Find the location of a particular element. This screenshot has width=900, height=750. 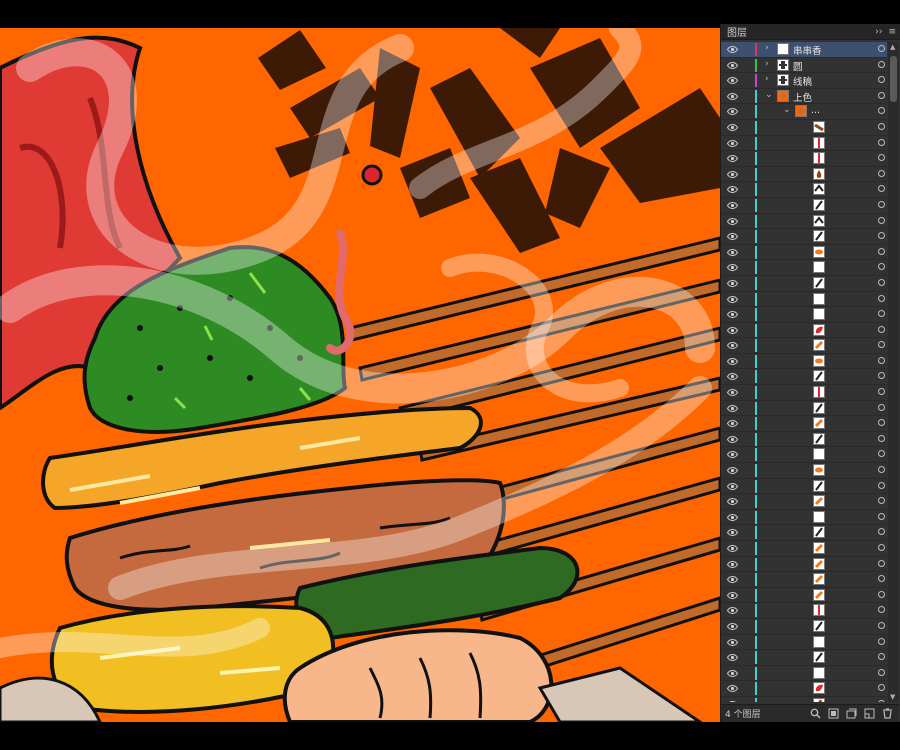

layer-row: › 线稿 is located at coordinates (804, 81).